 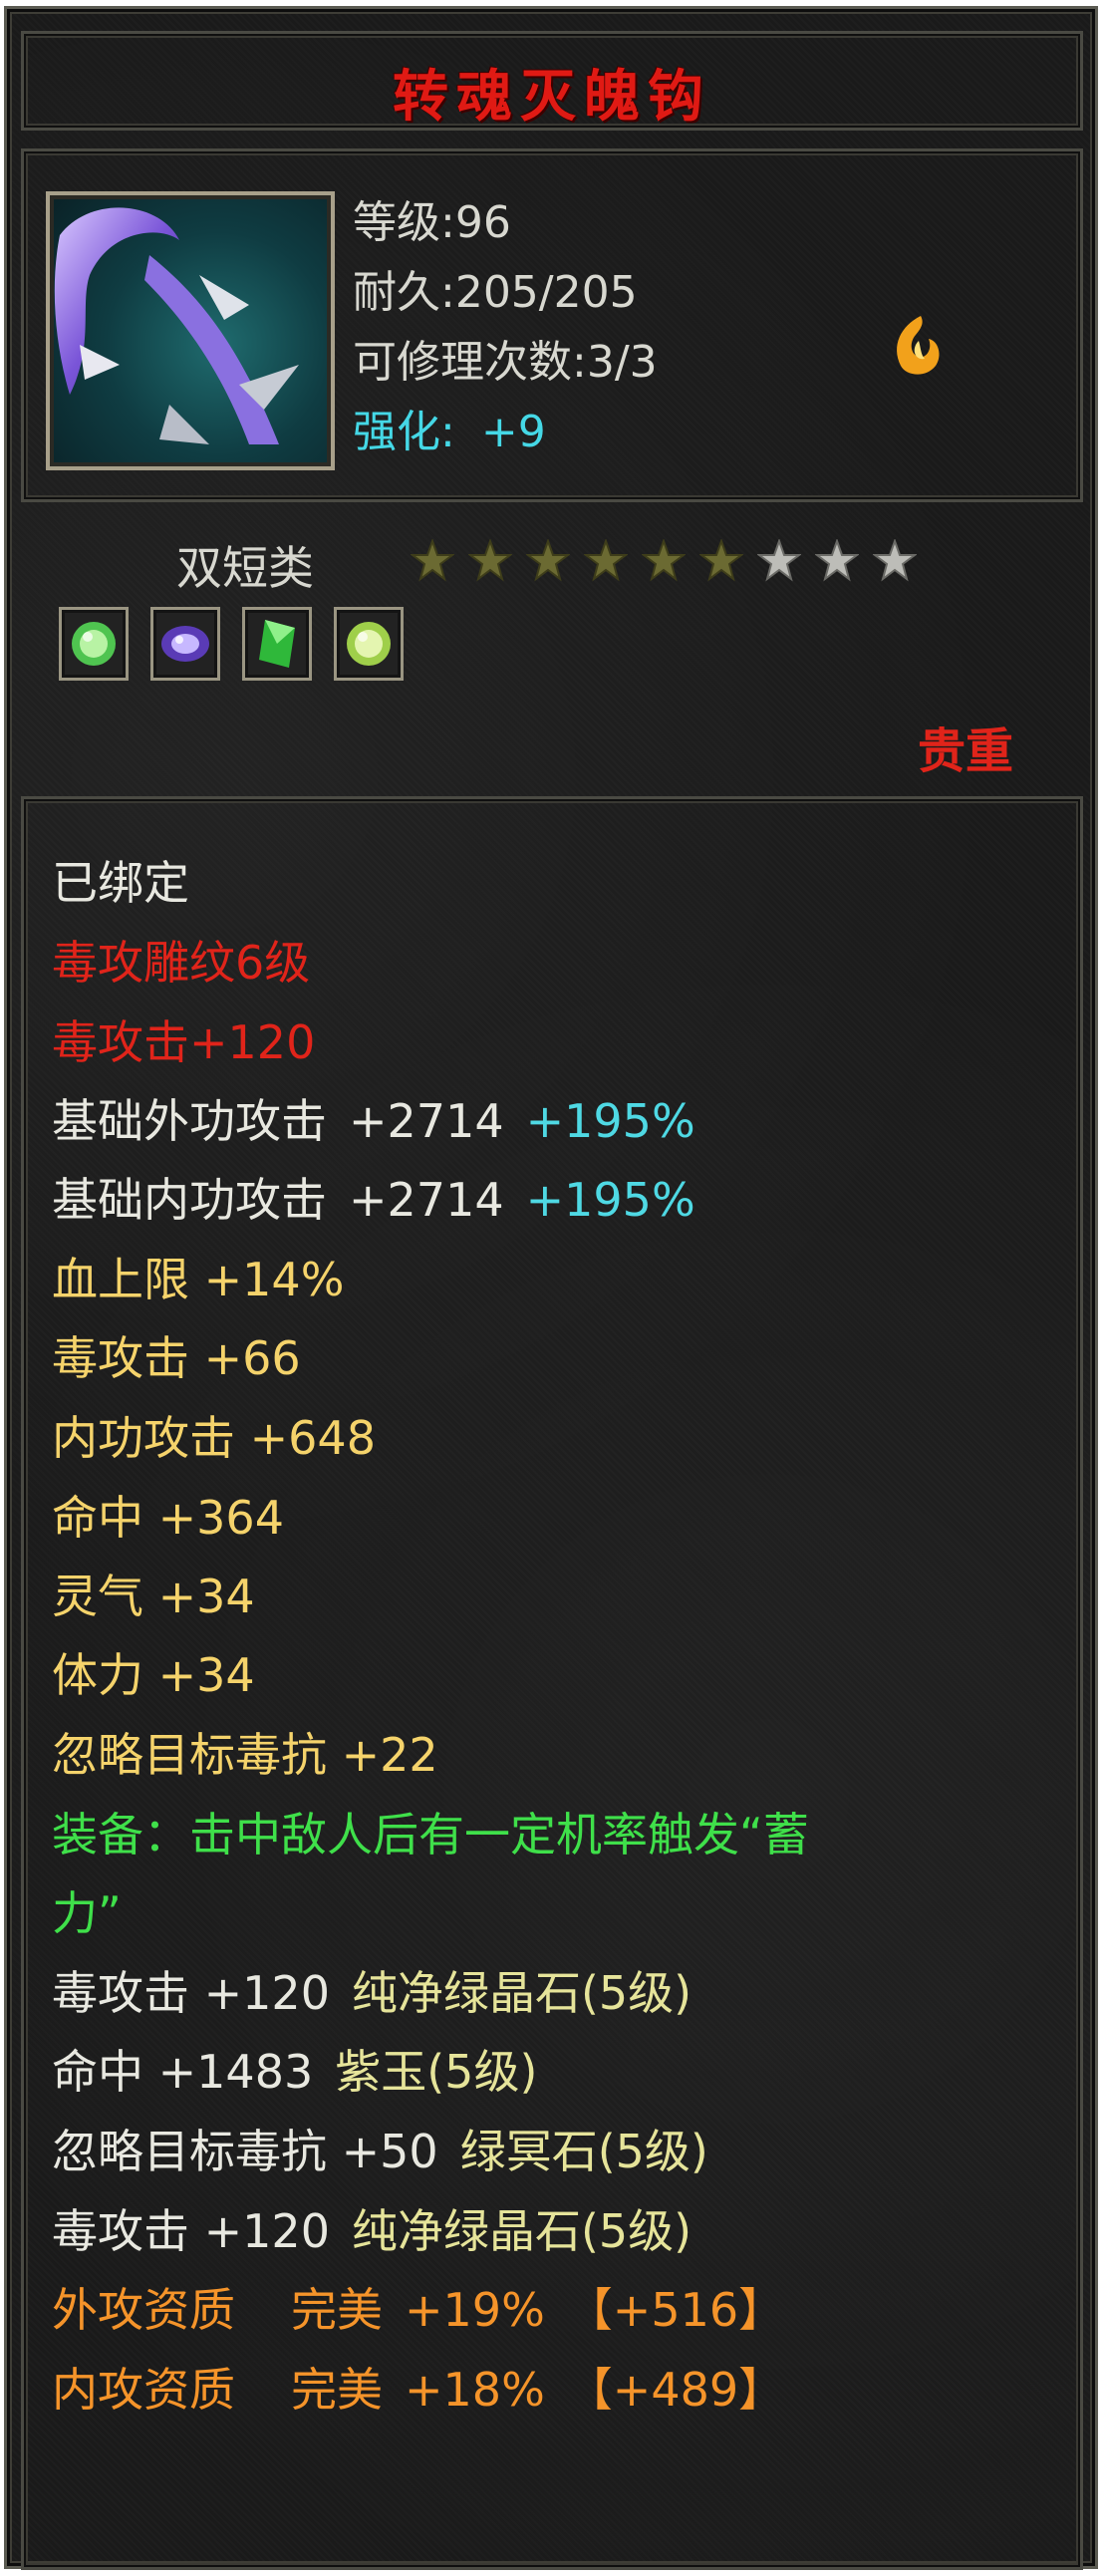 I want to click on aptitude-label: 内攻资质, so click(x=144, y=2390).